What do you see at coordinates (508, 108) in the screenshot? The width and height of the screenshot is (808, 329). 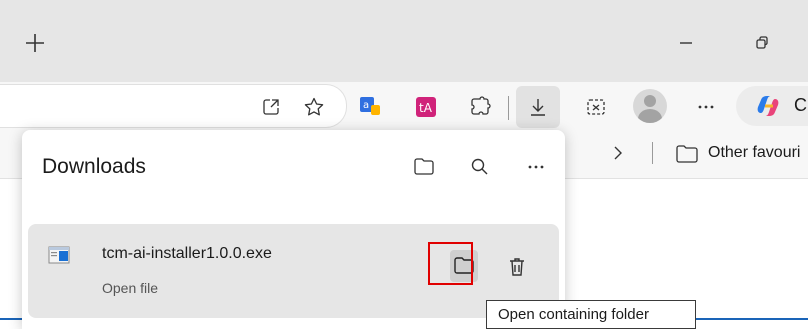 I see `toolbar-separator` at bounding box center [508, 108].